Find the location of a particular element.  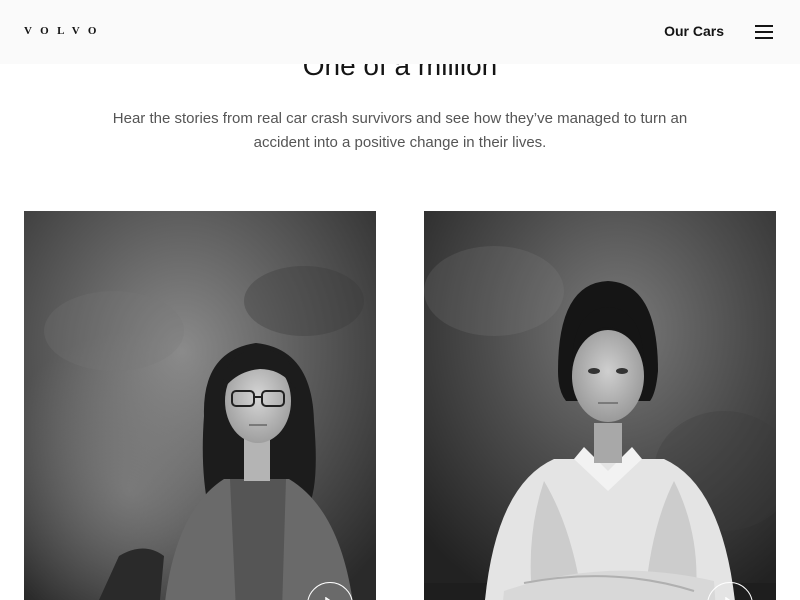

our-cars-link: Our Cars is located at coordinates (694, 31).